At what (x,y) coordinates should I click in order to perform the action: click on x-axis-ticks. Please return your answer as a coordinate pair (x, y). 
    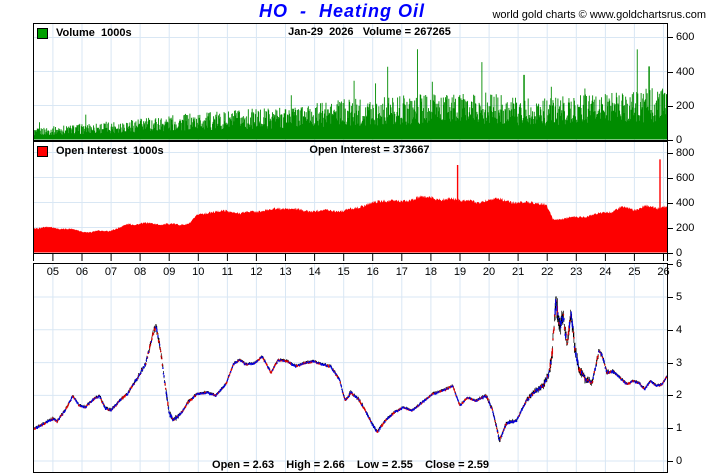
    Looking at the image, I should click on (358, 257).